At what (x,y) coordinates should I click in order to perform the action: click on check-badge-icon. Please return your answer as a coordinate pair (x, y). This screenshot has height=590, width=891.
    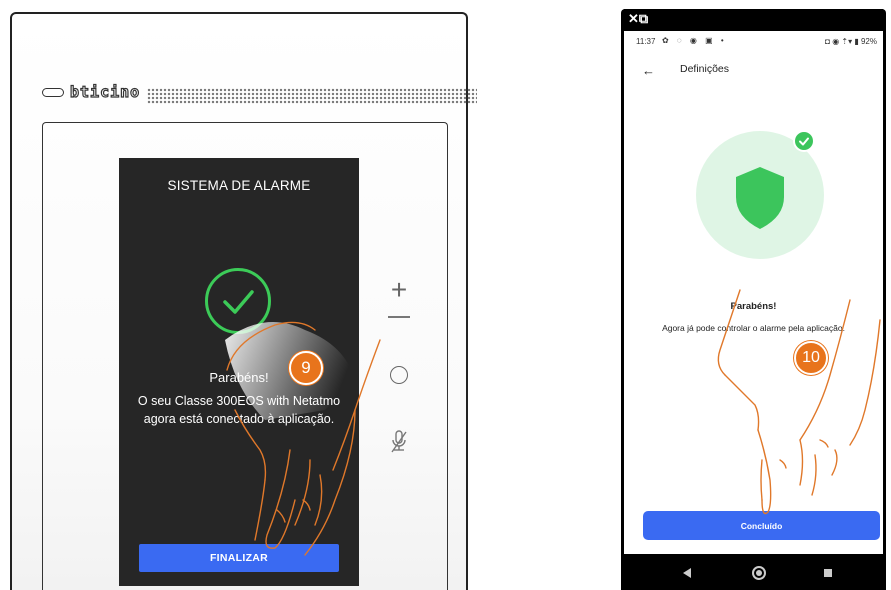
    Looking at the image, I should click on (804, 141).